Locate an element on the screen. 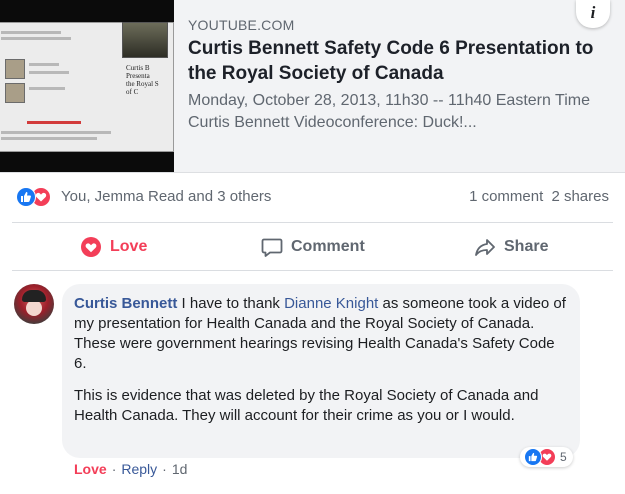 This screenshot has width=625, height=494. comment-actions: Love · Reply · 1d is located at coordinates (130, 469).